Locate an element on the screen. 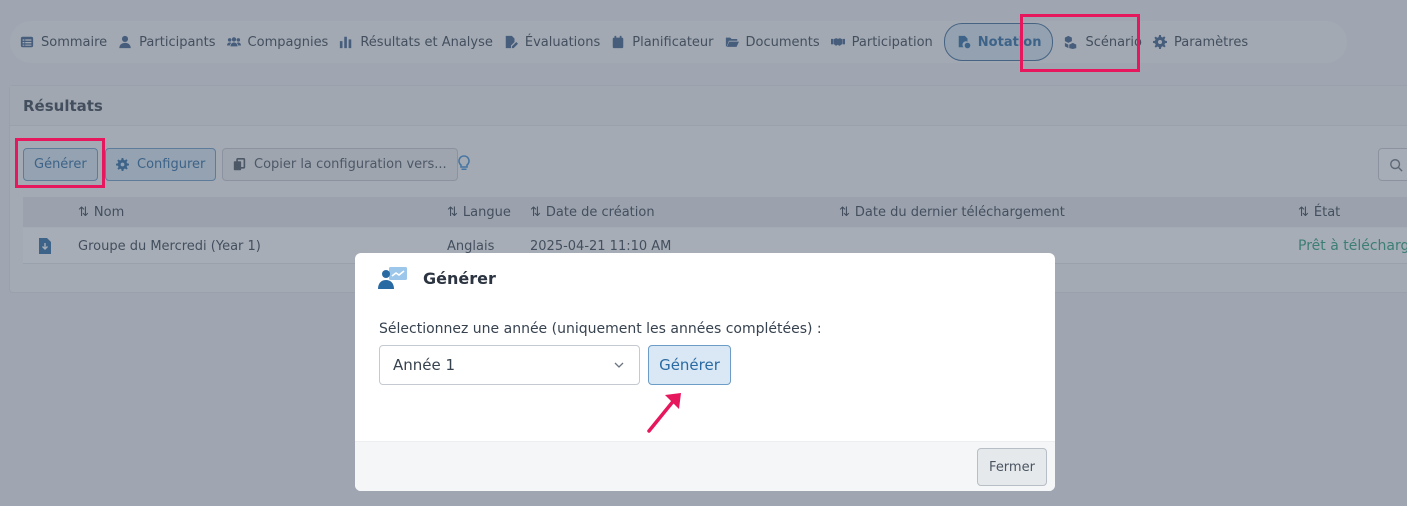 Image resolution: width=1407 pixels, height=506 pixels. dialog-generate-button: Générer is located at coordinates (689, 365).